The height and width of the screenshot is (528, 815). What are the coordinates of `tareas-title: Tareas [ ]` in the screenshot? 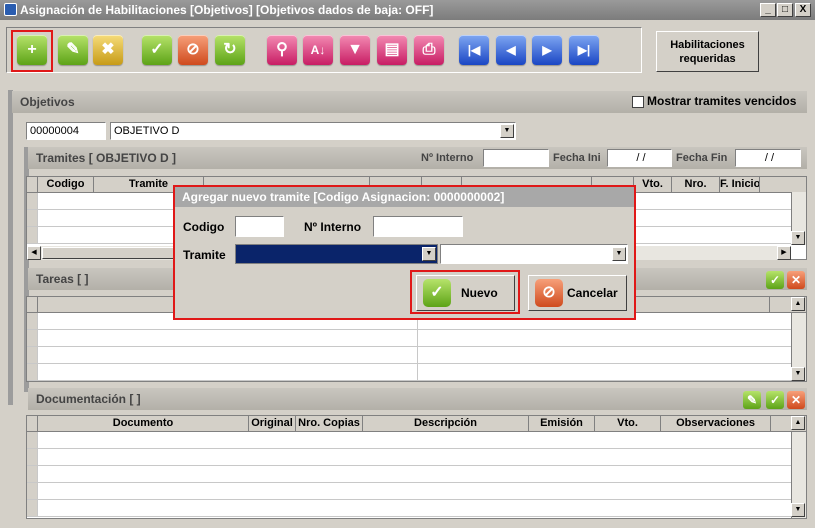 It's located at (62, 279).